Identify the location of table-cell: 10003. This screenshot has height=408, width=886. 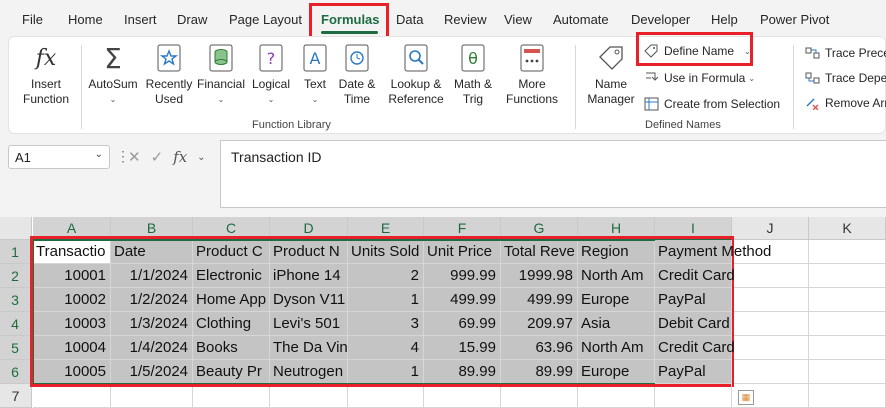
(72, 324).